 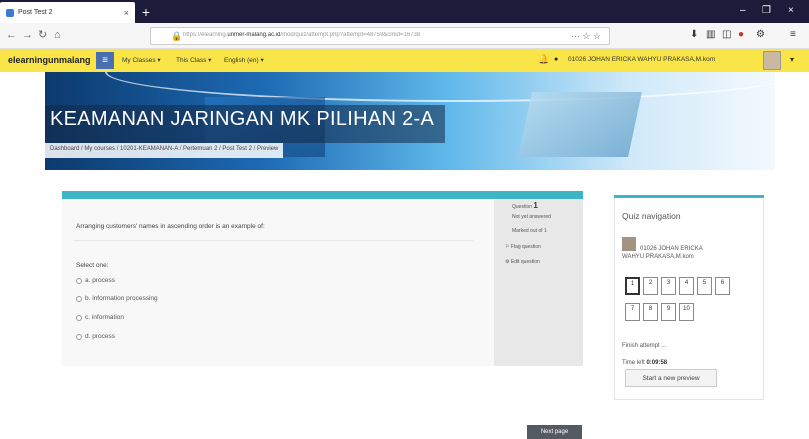 I want to click on menu-this-class: This Class ▾, so click(x=193, y=60).